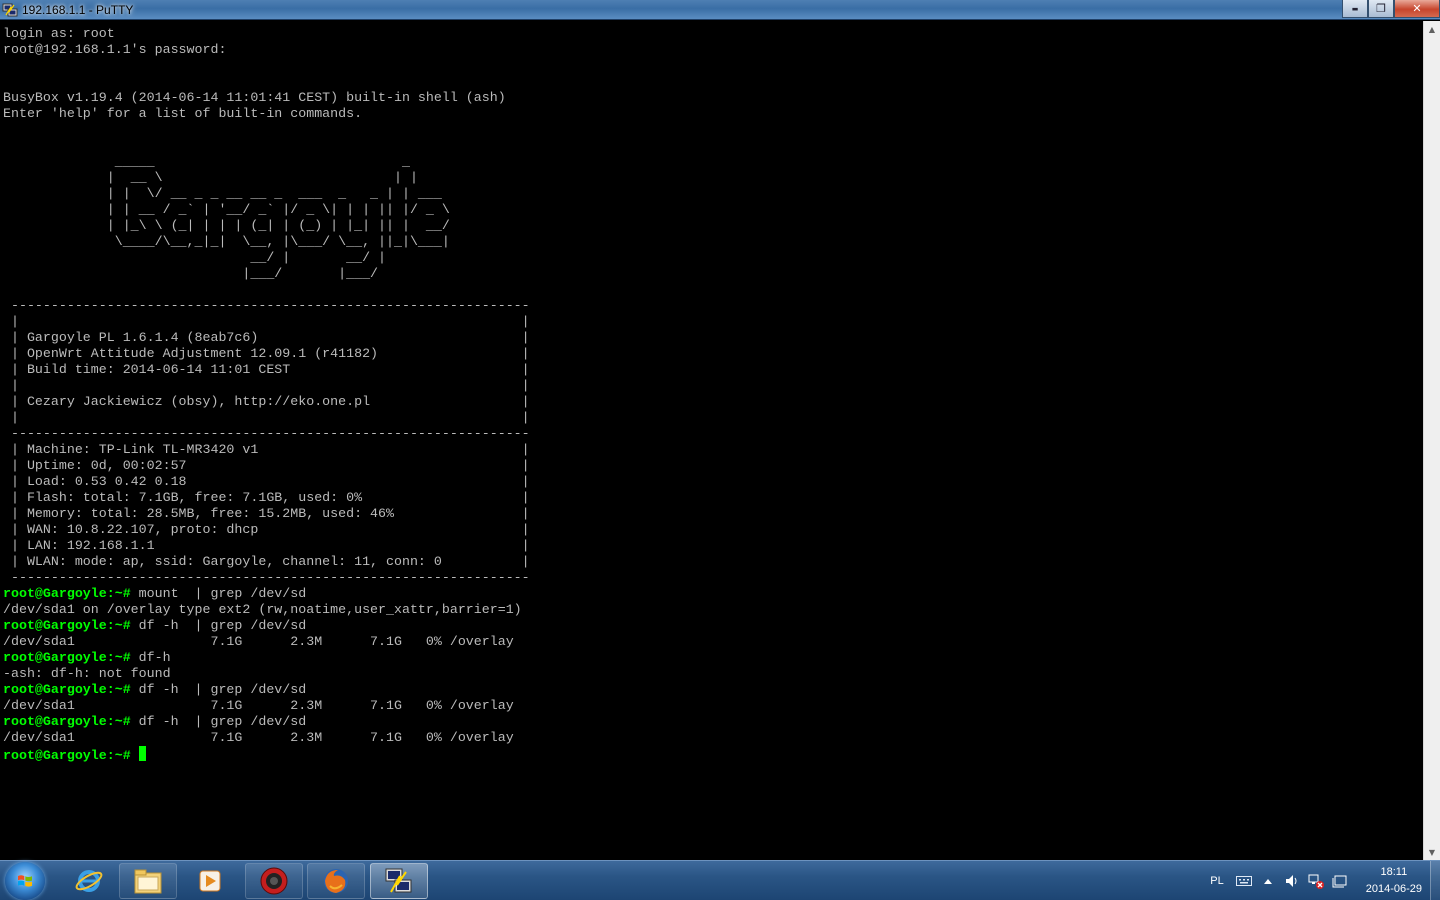  I want to click on taskbar-windows-explorer, so click(148, 881).